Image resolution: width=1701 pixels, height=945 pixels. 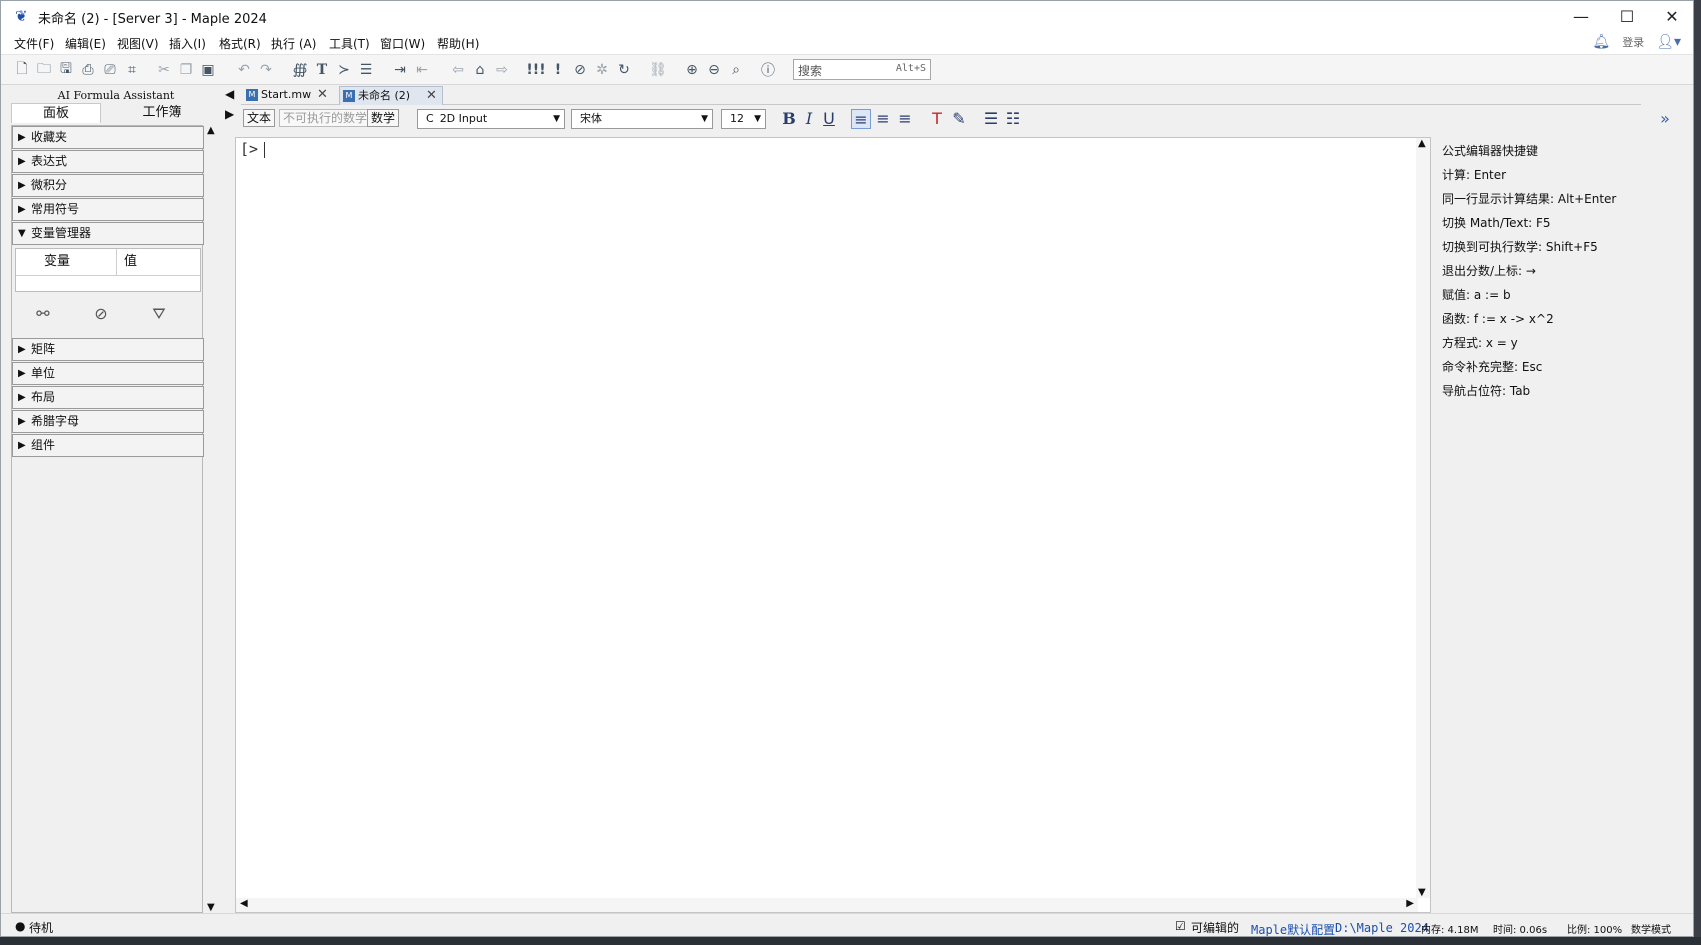 What do you see at coordinates (491, 119) in the screenshot?
I see `input-mode-select: C 2D Input ▼` at bounding box center [491, 119].